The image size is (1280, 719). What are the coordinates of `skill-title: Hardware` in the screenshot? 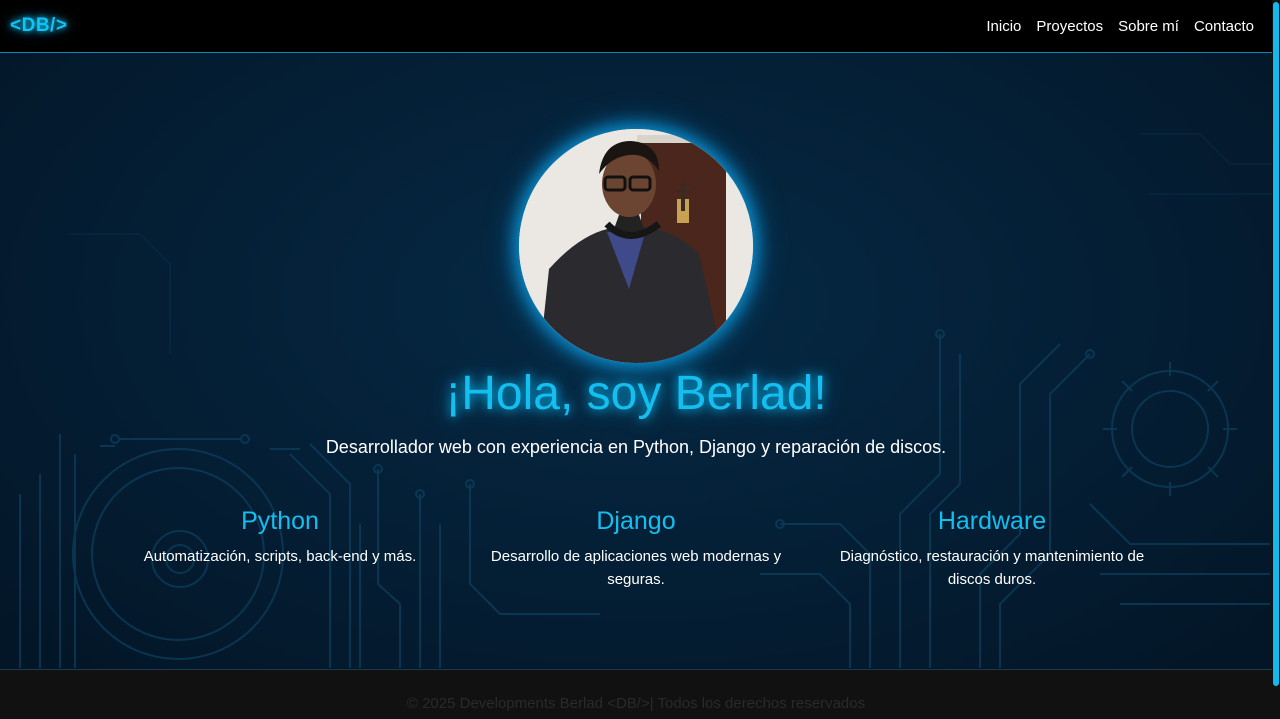 It's located at (992, 521).